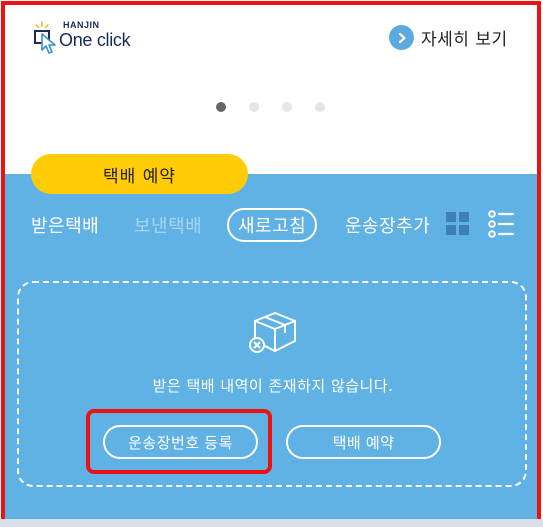 The image size is (543, 527). I want to click on grid-view-icon, so click(458, 224).